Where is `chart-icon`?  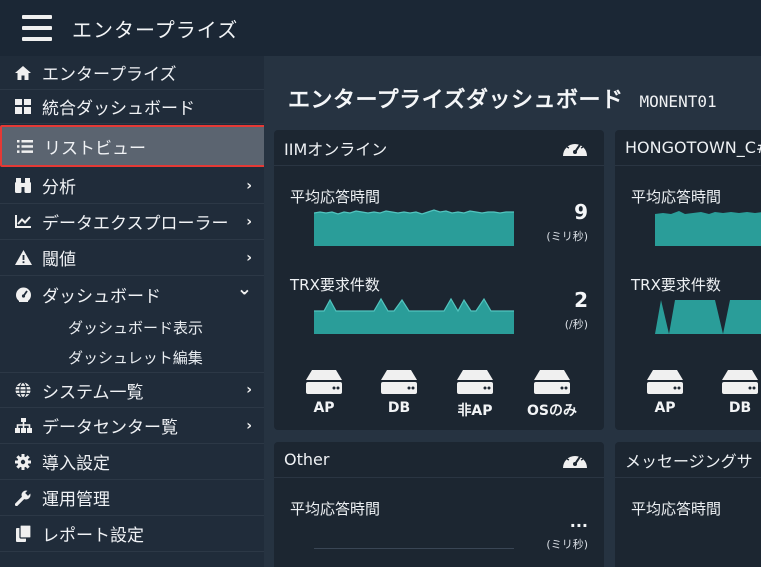 chart-icon is located at coordinates (23, 221).